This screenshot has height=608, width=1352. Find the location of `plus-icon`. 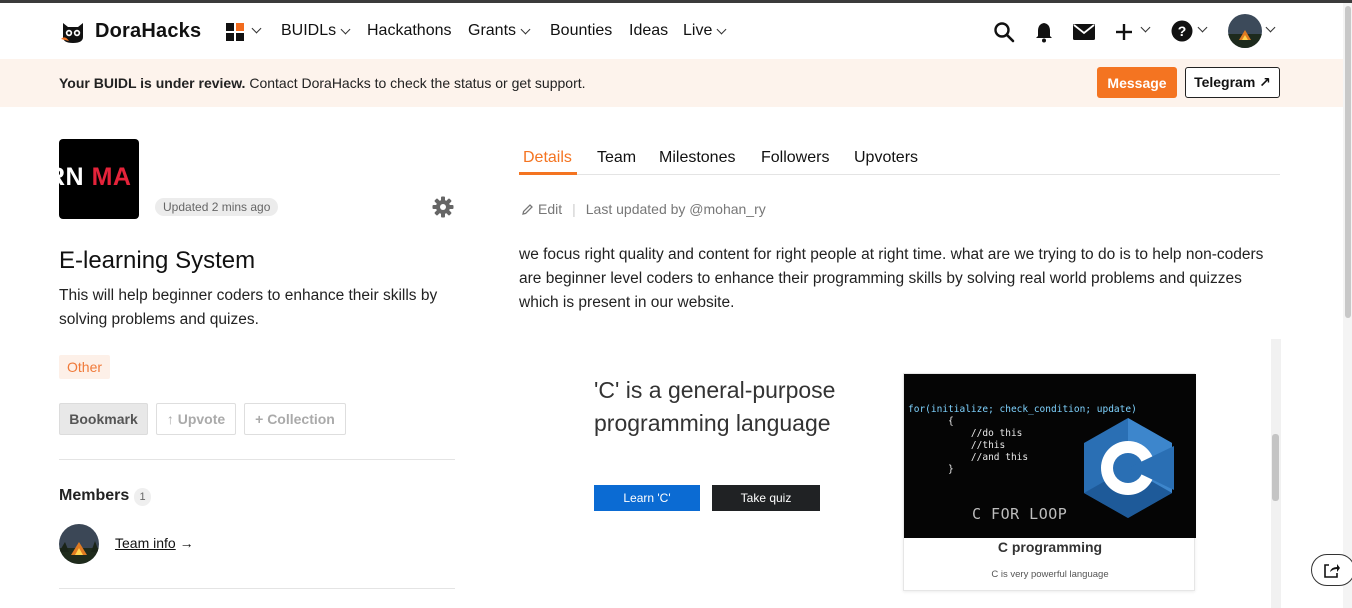

plus-icon is located at coordinates (1124, 34).